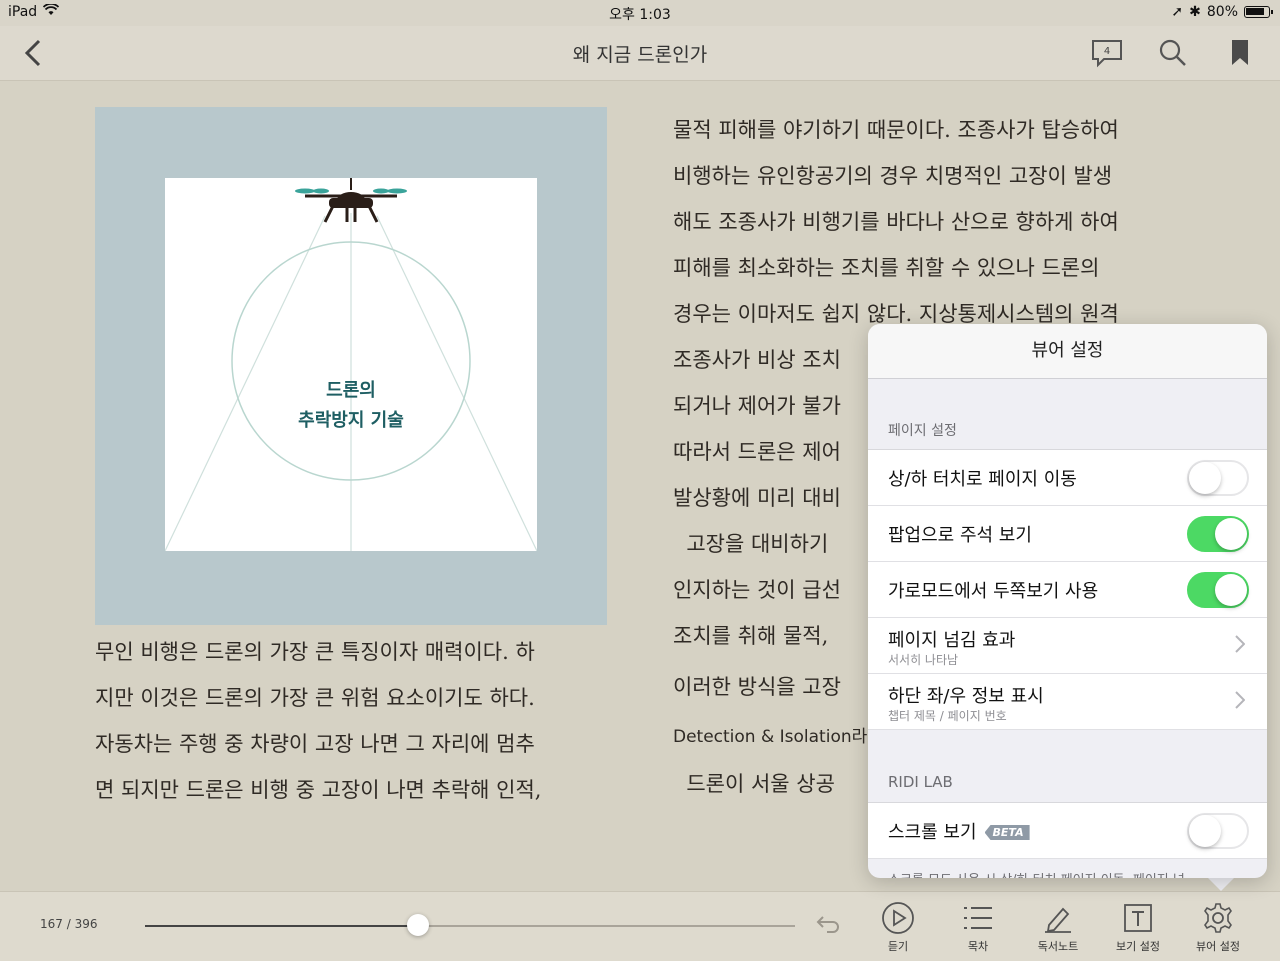  I want to click on gear-icon, so click(1218, 918).